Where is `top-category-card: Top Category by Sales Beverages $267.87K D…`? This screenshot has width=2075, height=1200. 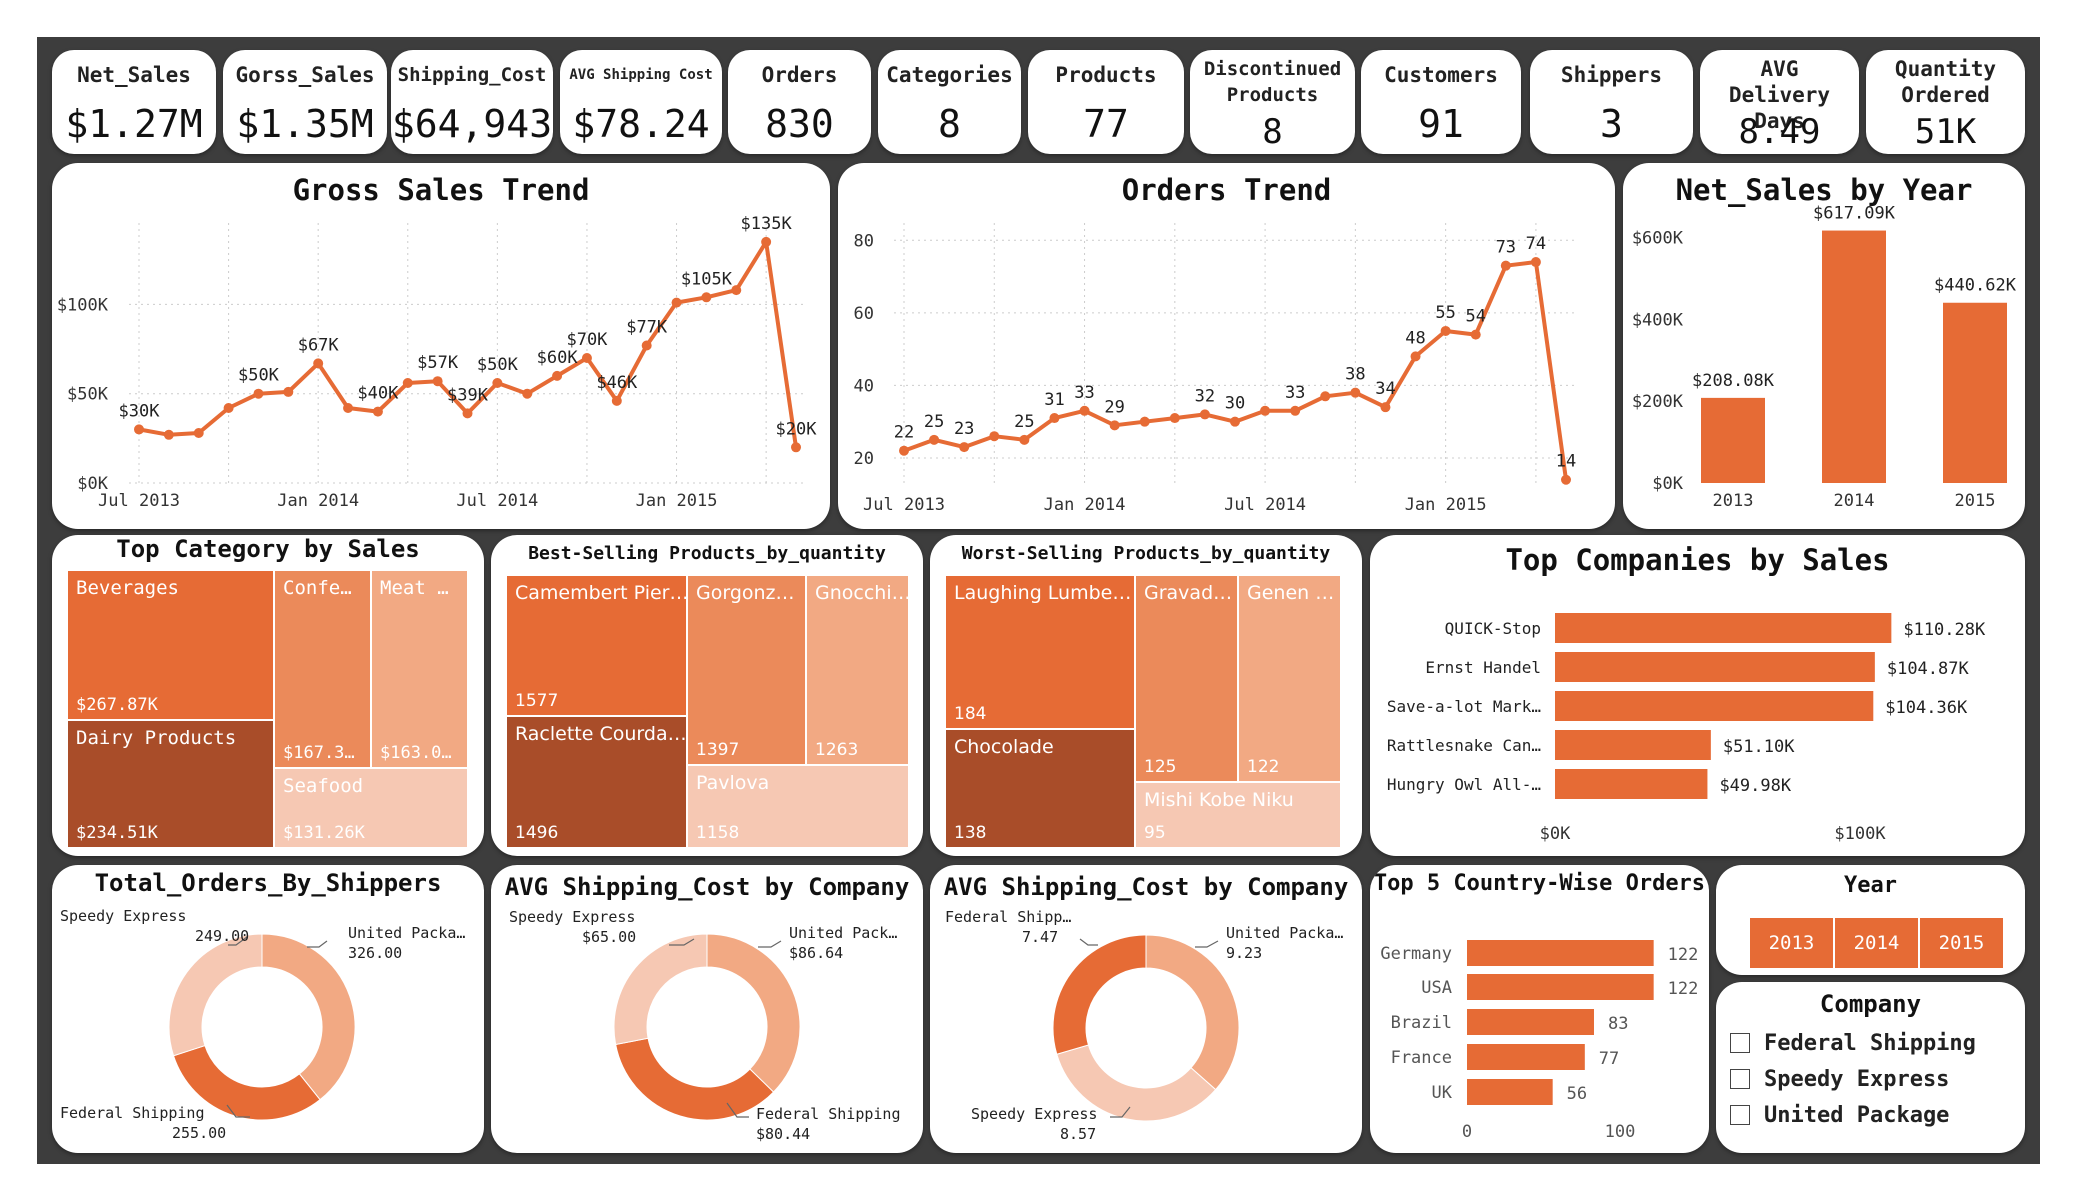
top-category-card: Top Category by Sales Beverages $267.87K D… is located at coordinates (268, 695).